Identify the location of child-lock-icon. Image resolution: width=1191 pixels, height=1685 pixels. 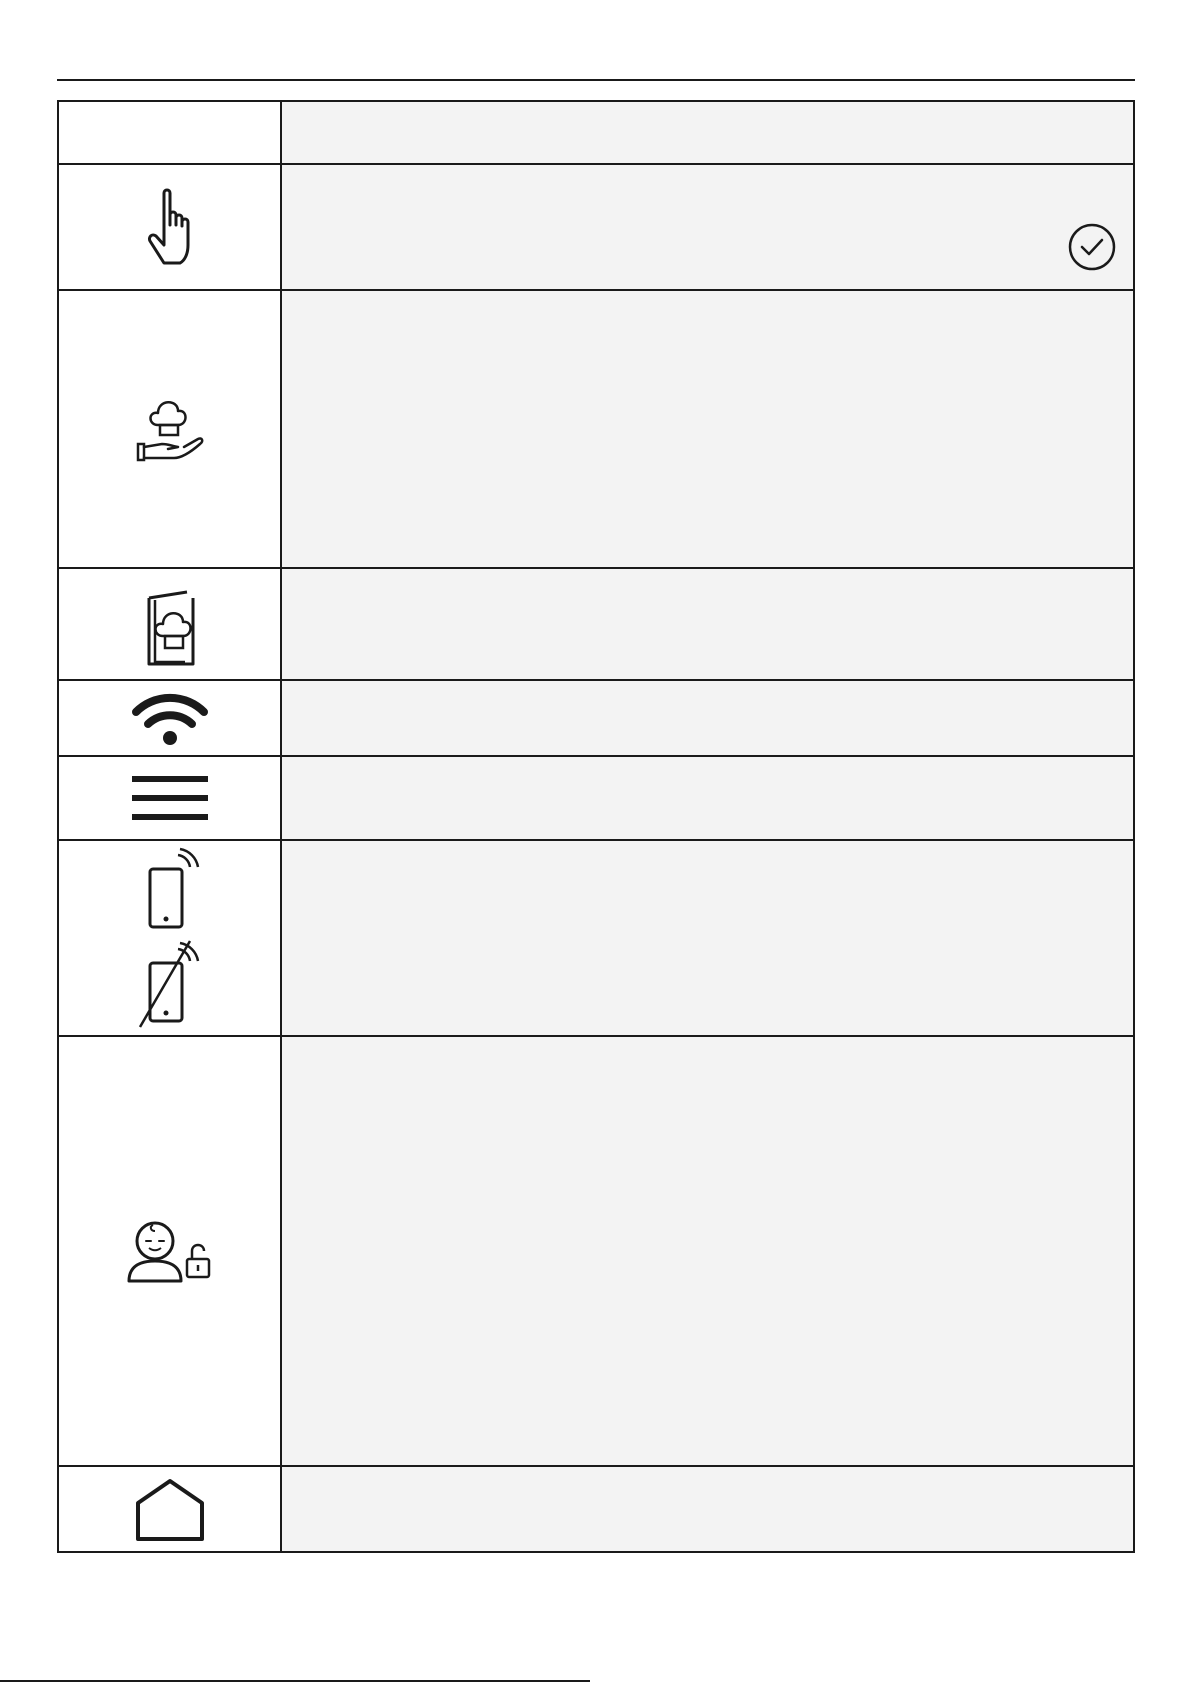
(168, 1252).